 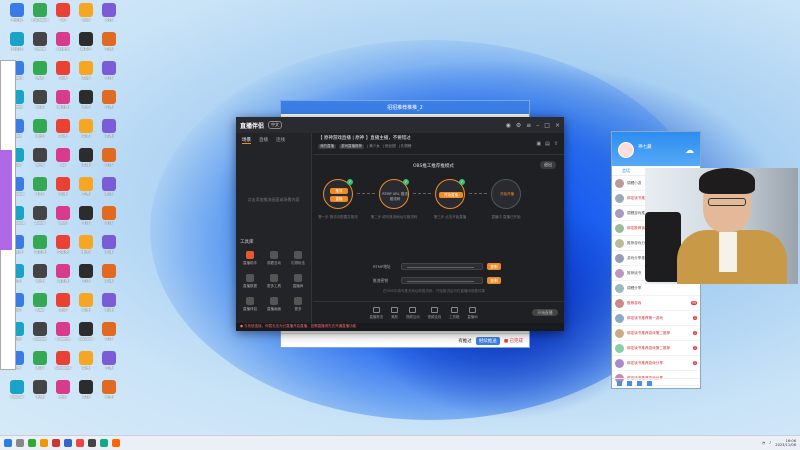 What do you see at coordinates (298, 304) in the screenshot?
I see `tool-item: 更多` at bounding box center [298, 304].